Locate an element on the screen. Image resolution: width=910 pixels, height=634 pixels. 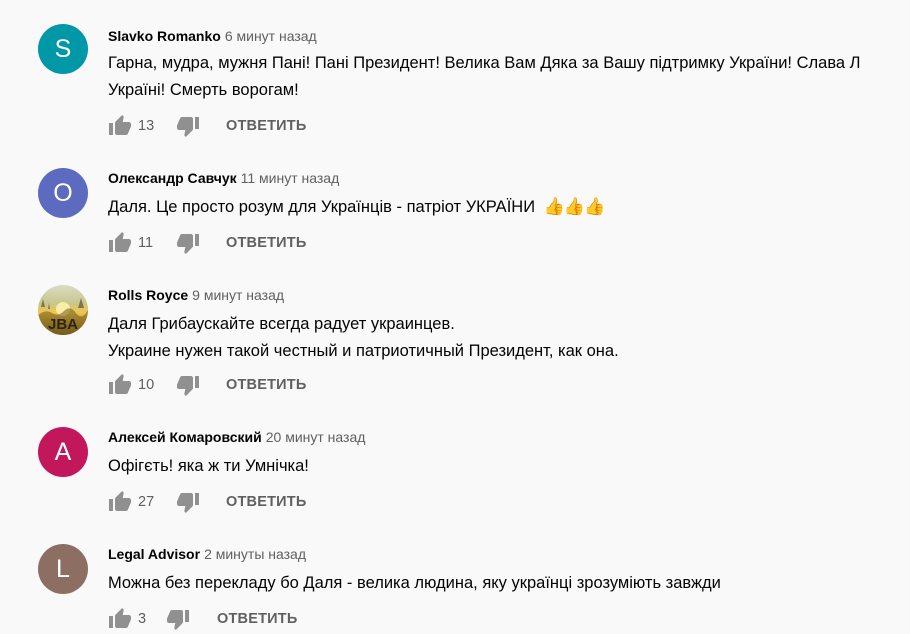
comment-author: Legal Advisor is located at coordinates (154, 554).